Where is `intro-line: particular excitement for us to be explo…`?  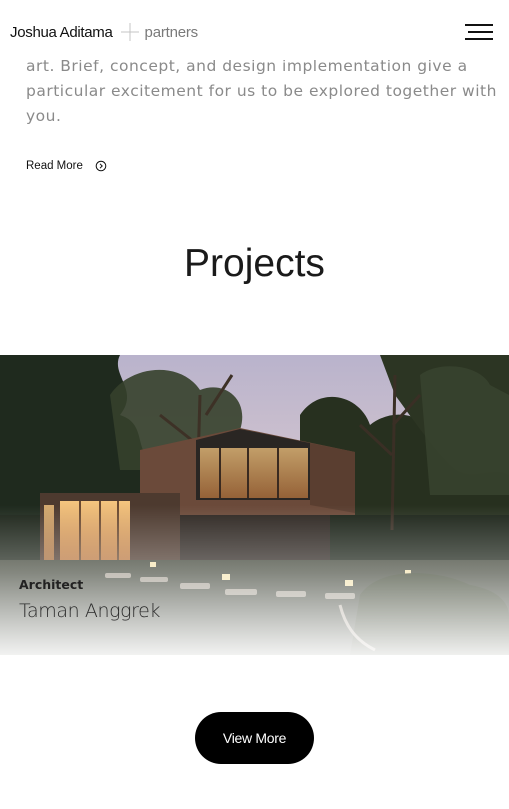 intro-line: particular excitement for us to be explo… is located at coordinates (261, 91).